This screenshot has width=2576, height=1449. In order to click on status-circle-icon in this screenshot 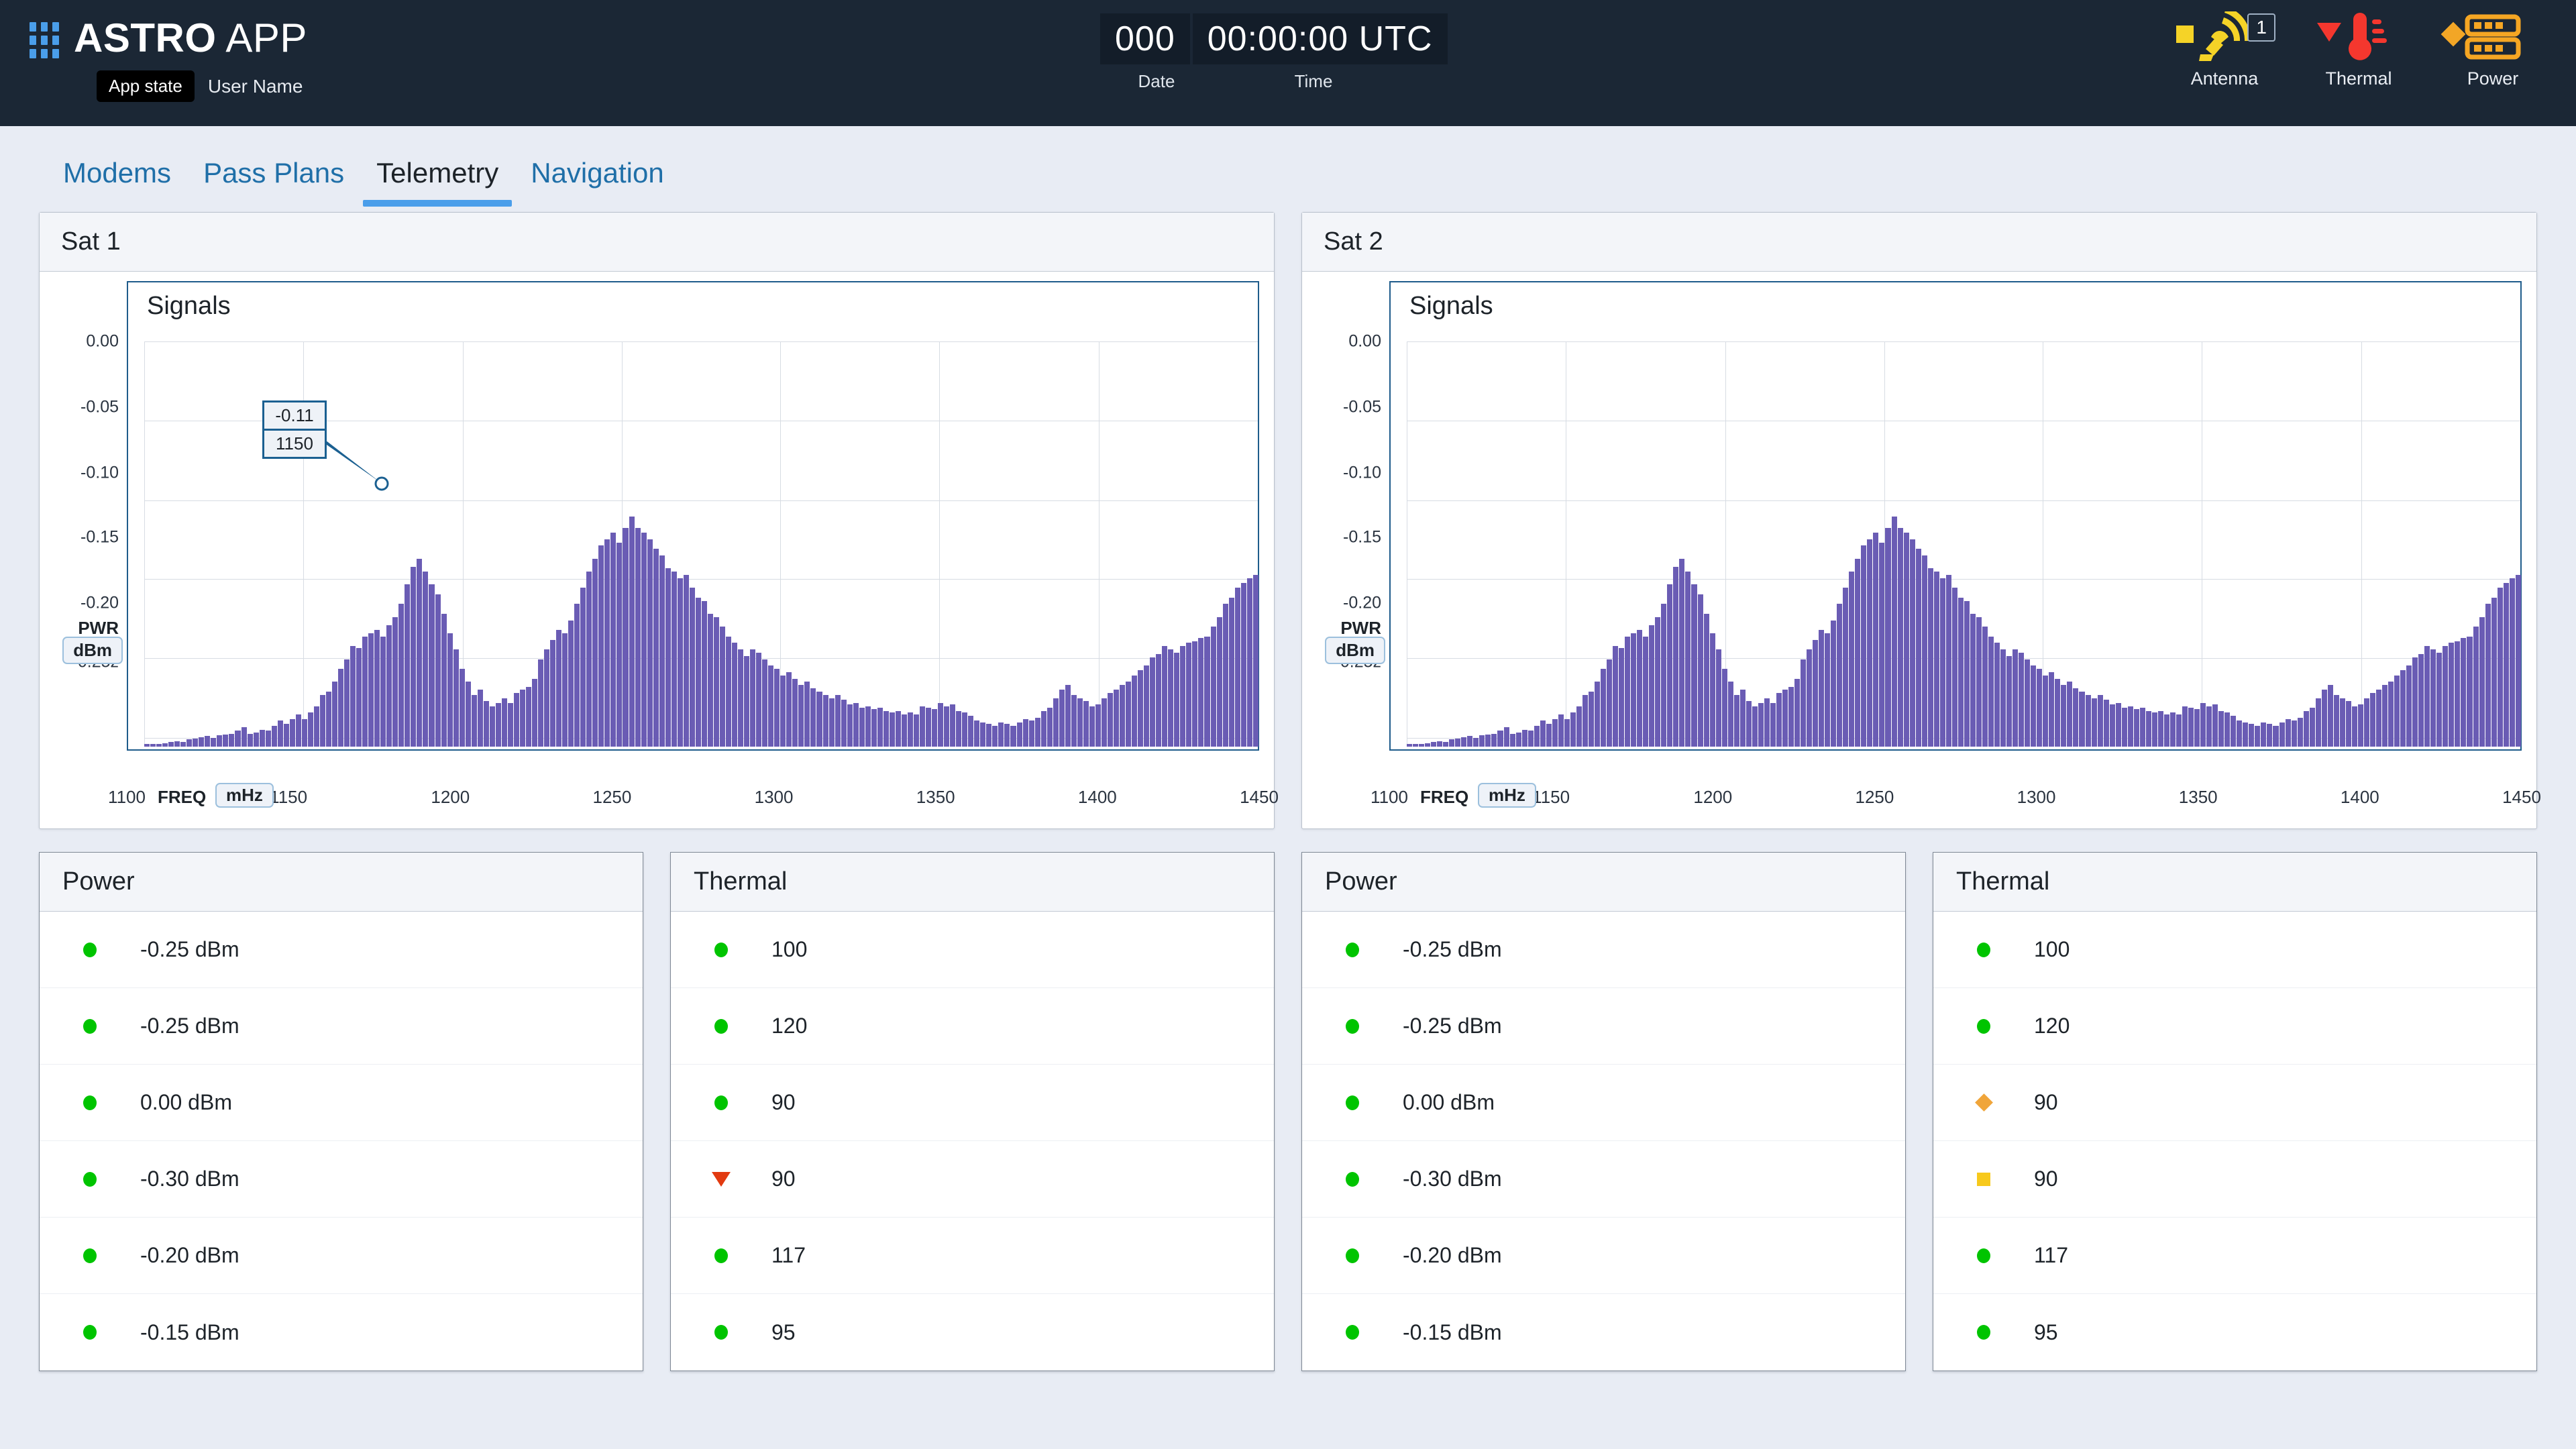, I will do `click(721, 1332)`.